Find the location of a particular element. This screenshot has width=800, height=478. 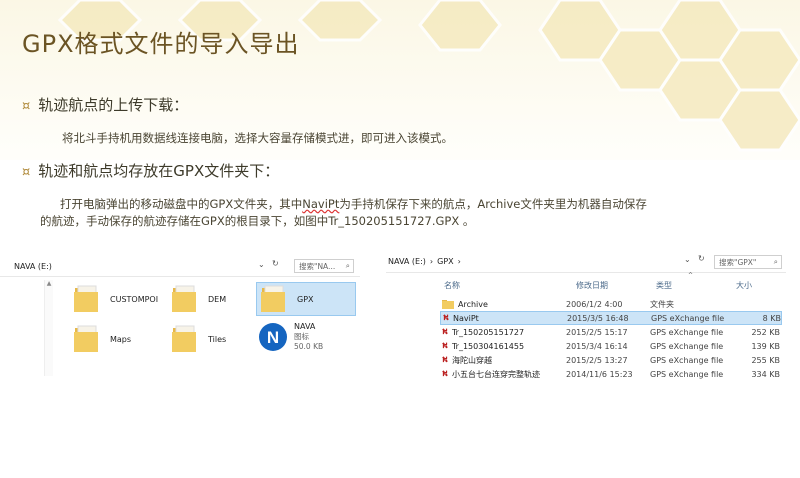

row-name-cell: ⛕ 小五台七台连穿完整轨迹 is located at coordinates (503, 374).